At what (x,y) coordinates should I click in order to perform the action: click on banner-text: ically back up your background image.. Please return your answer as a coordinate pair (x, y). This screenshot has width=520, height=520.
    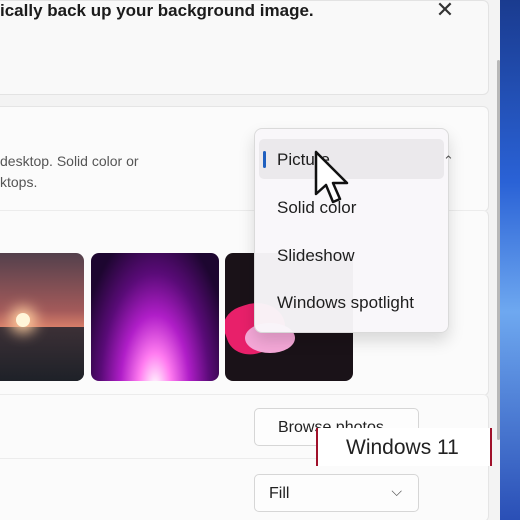
    Looking at the image, I should click on (157, 10).